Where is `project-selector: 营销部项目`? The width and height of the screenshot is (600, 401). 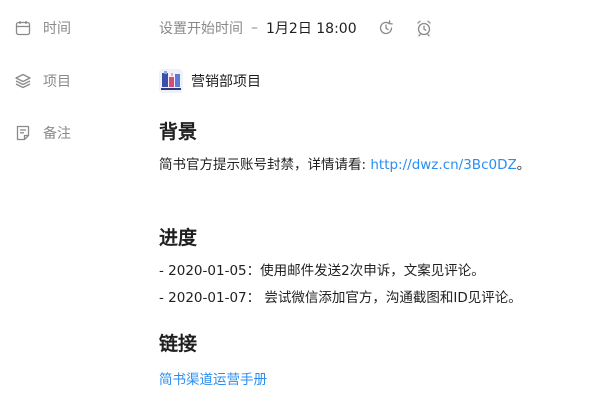 project-selector: 营销部项目 is located at coordinates (210, 81).